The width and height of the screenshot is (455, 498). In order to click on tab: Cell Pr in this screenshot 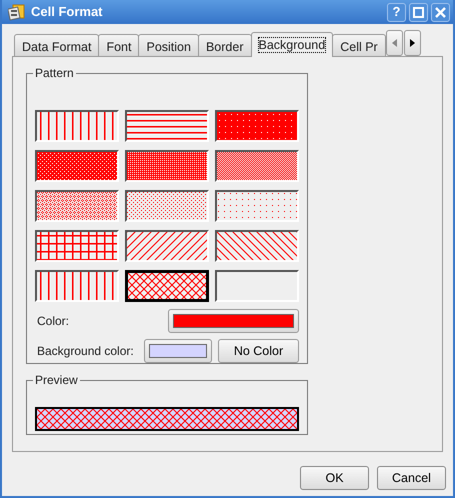, I will do `click(359, 45)`.